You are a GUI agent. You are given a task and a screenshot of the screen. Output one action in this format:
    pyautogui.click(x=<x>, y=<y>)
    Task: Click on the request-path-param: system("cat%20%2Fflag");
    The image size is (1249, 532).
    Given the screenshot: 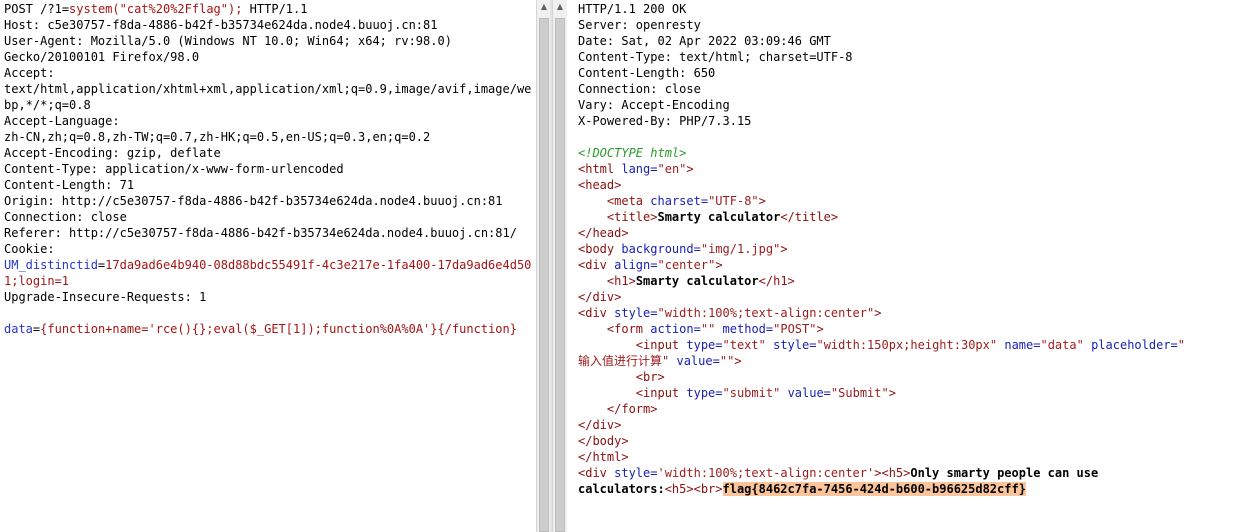 What is the action you would take?
    pyautogui.click(x=156, y=9)
    